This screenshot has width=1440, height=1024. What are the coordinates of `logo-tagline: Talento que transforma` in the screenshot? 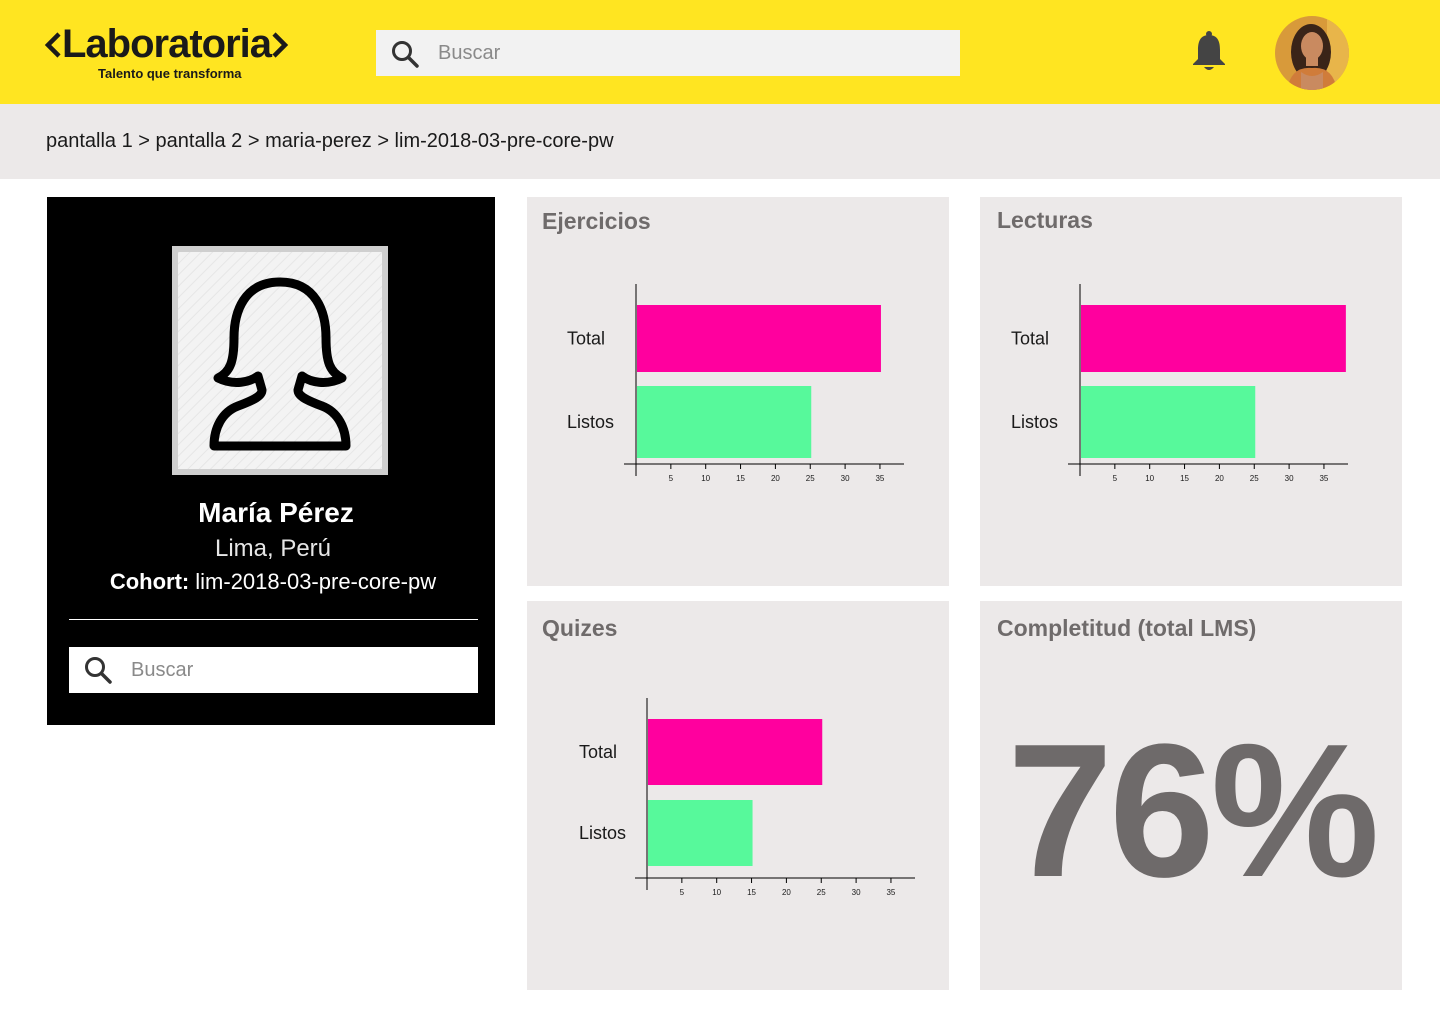 It's located at (170, 73).